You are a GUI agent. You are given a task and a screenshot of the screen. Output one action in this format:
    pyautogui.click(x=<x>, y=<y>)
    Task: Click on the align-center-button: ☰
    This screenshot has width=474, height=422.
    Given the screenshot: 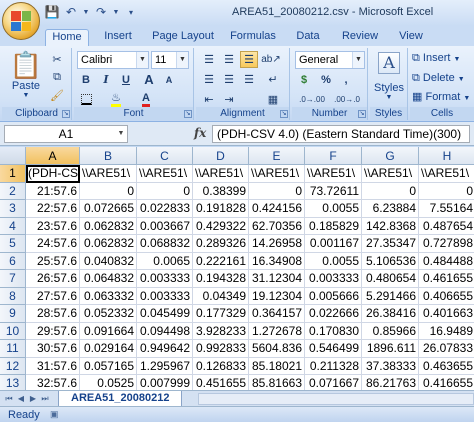 What is the action you would take?
    pyautogui.click(x=229, y=79)
    